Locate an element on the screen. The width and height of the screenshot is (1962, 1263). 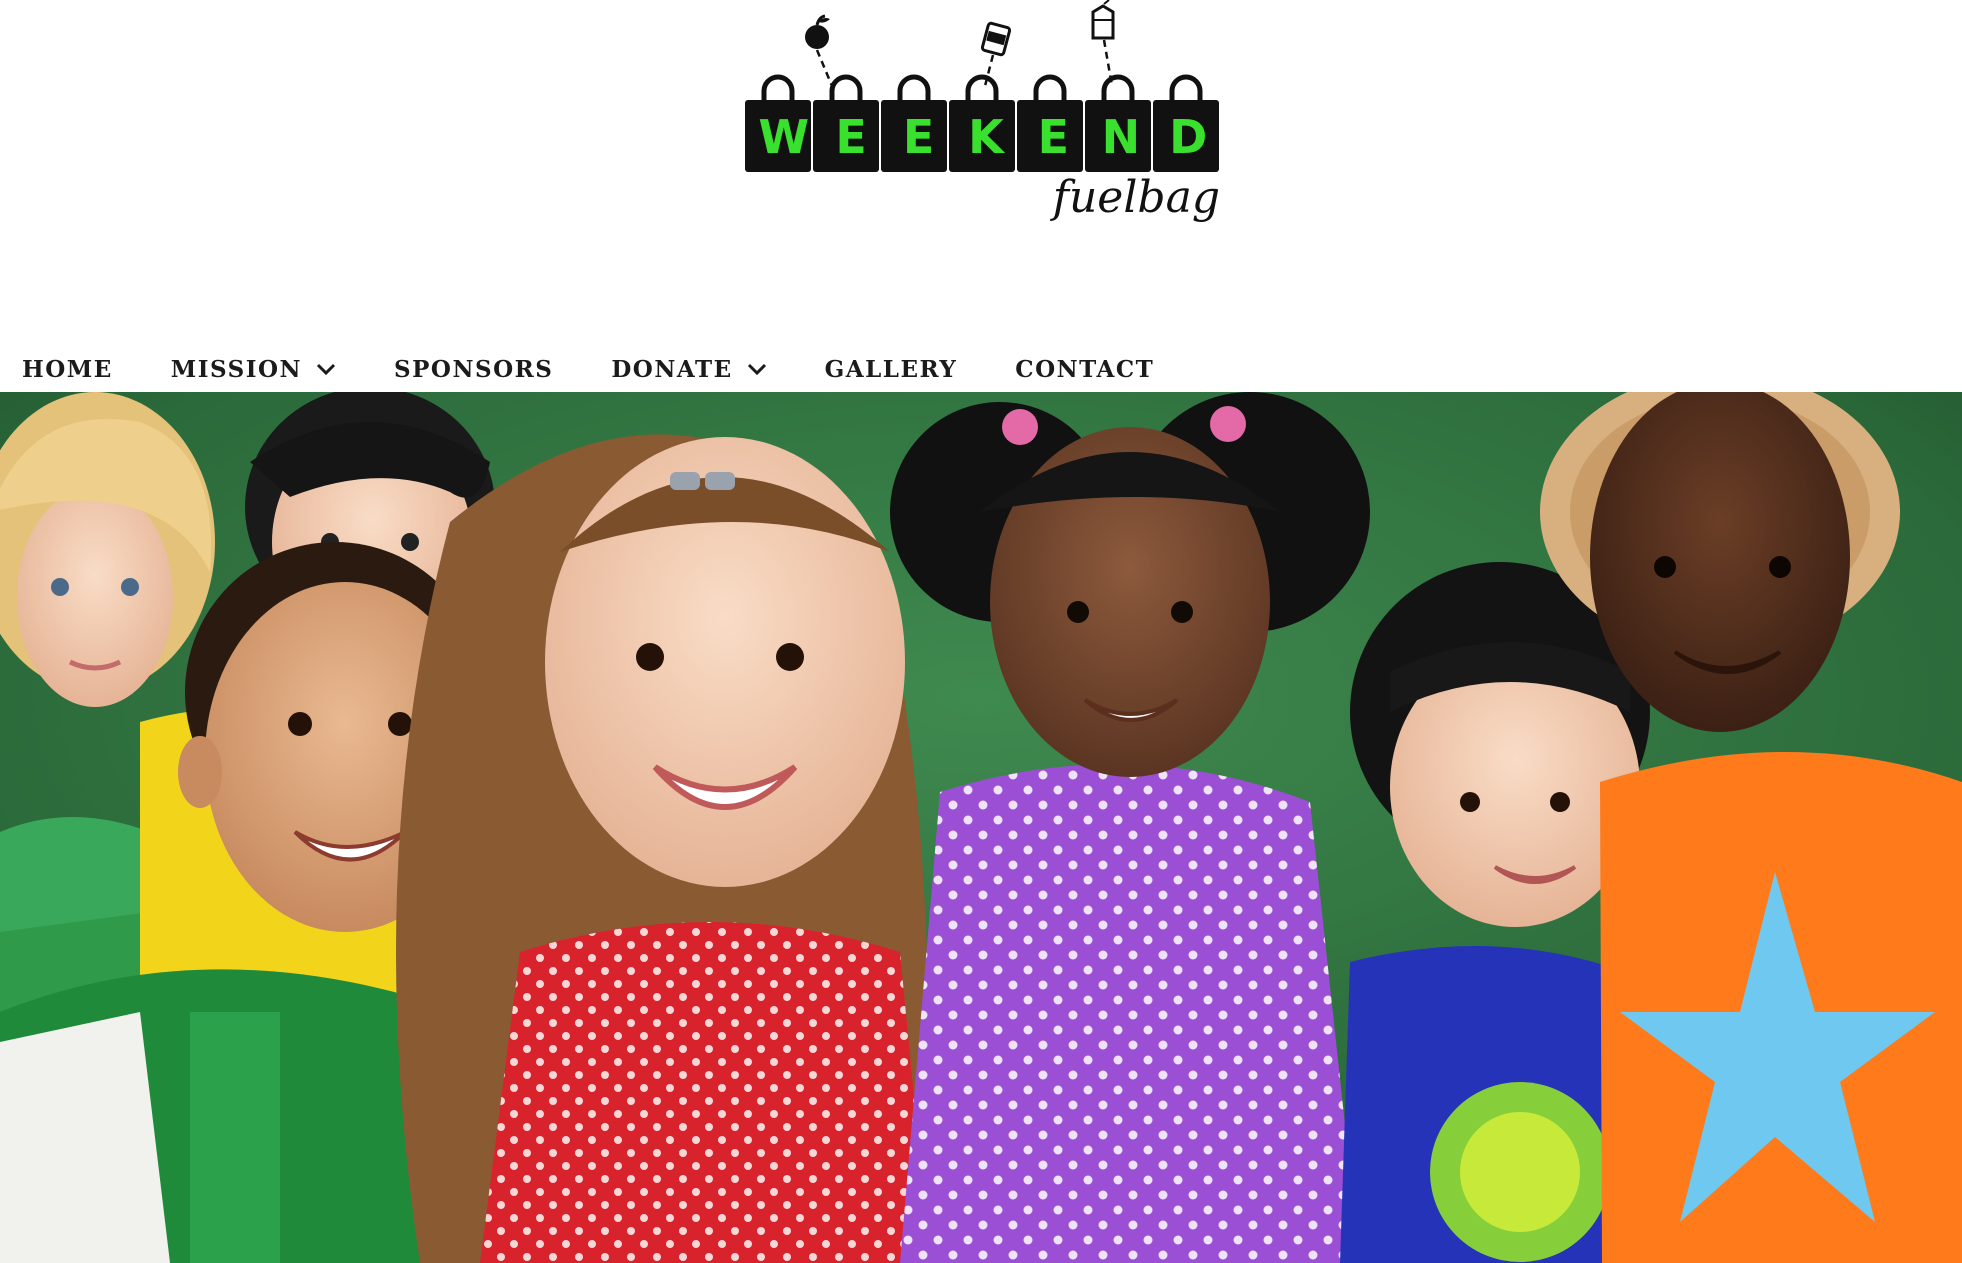
nav-label: CONTACT is located at coordinates (1084, 369).